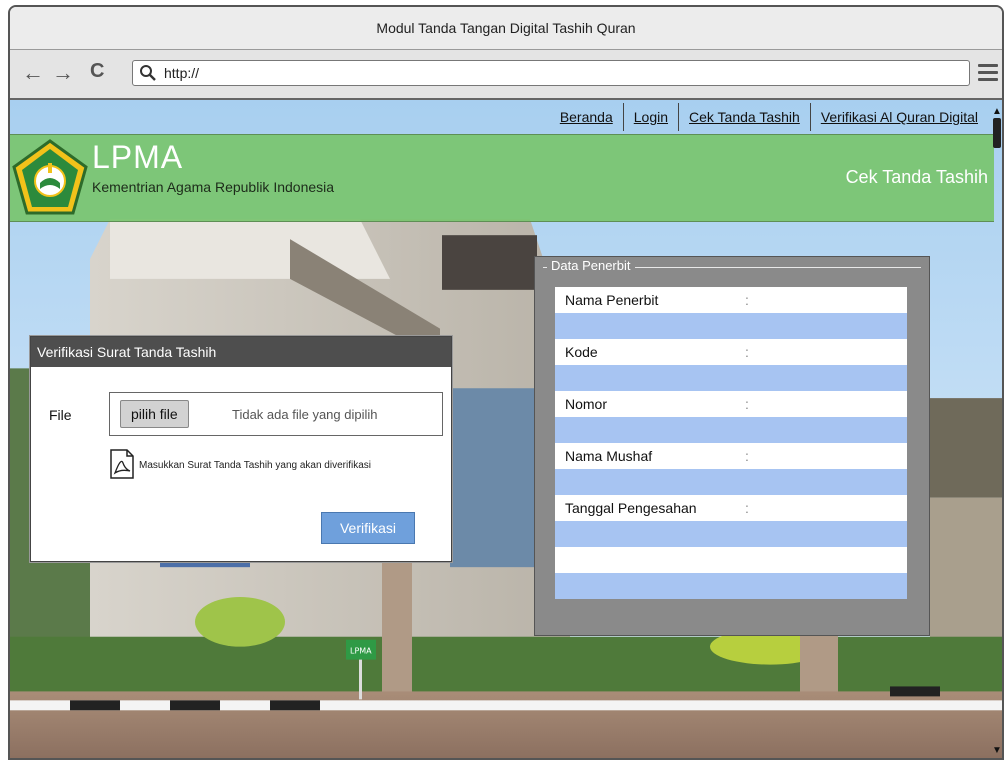  What do you see at coordinates (138, 157) in the screenshot?
I see `brand-name: LPMA` at bounding box center [138, 157].